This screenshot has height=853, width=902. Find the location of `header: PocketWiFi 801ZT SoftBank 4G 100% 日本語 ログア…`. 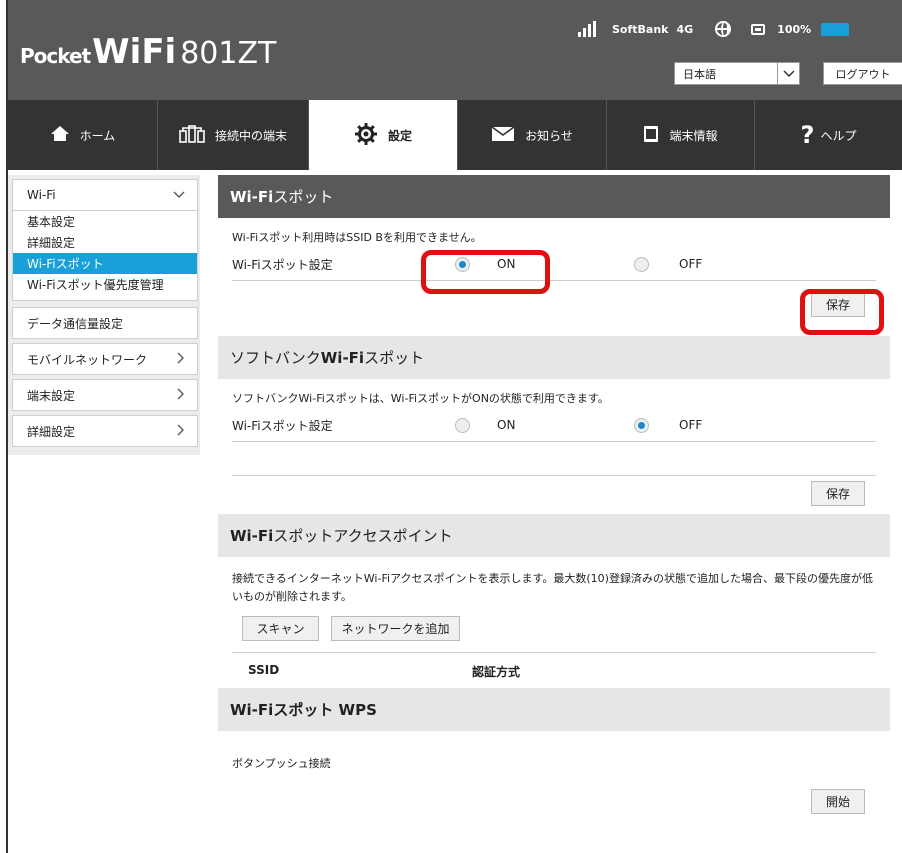

header: PocketWiFi 801ZT SoftBank 4G 100% 日本語 ログア… is located at coordinates (455, 50).